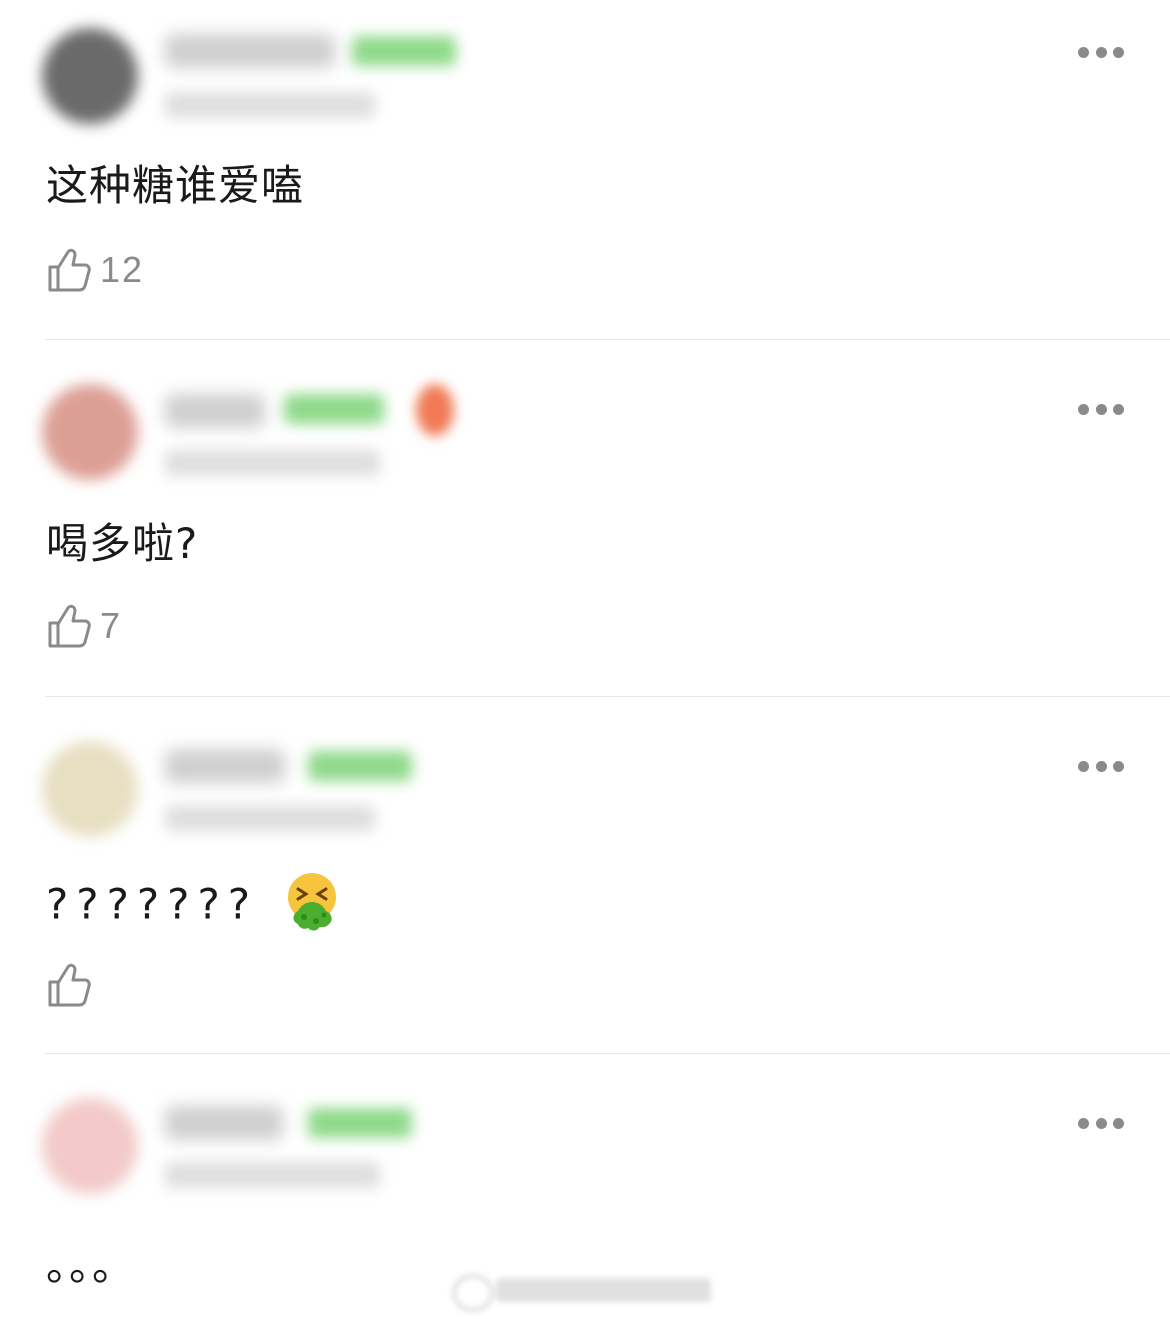  I want to click on comment-text: ???????, so click(152, 904).